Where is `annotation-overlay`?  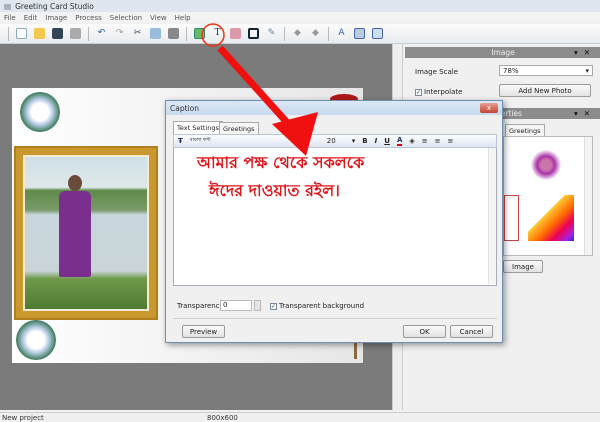 annotation-overlay is located at coordinates (259, 89).